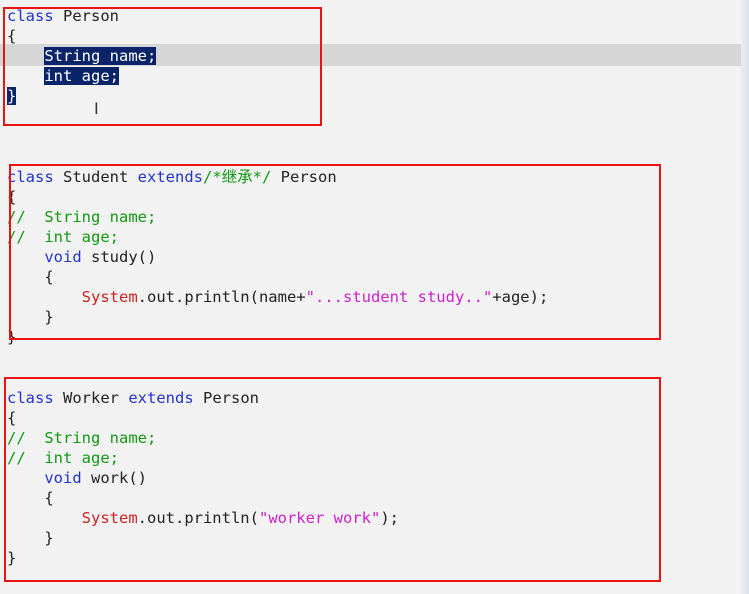 The image size is (749, 594). I want to click on scrollbar, so click(745, 297).